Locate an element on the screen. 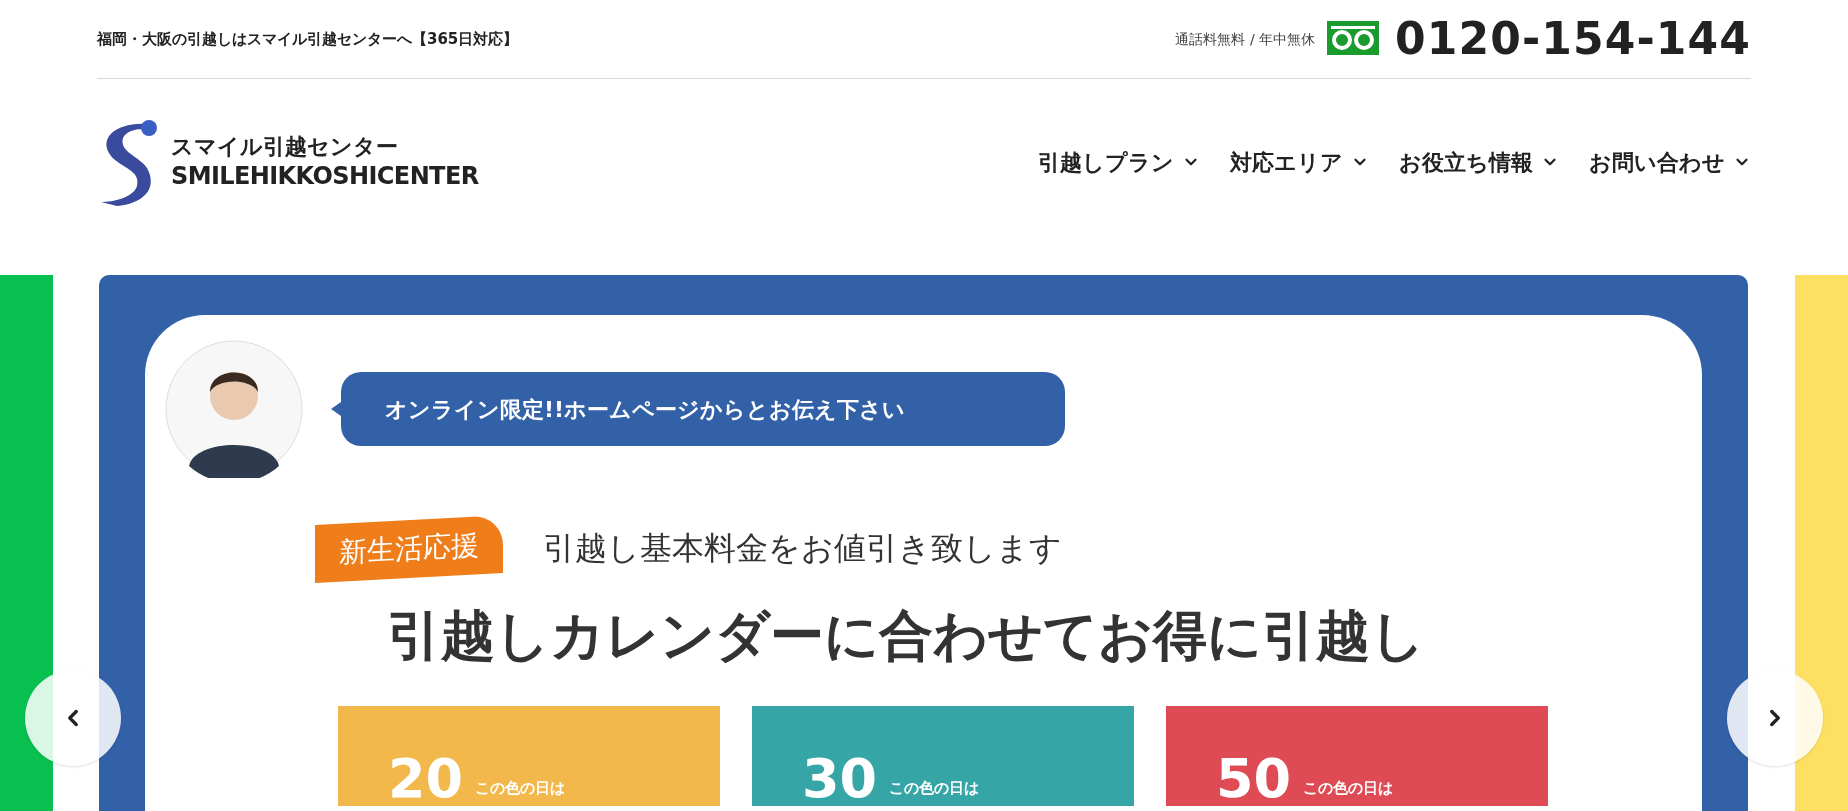  discount-number: 20 is located at coordinates (426, 778).